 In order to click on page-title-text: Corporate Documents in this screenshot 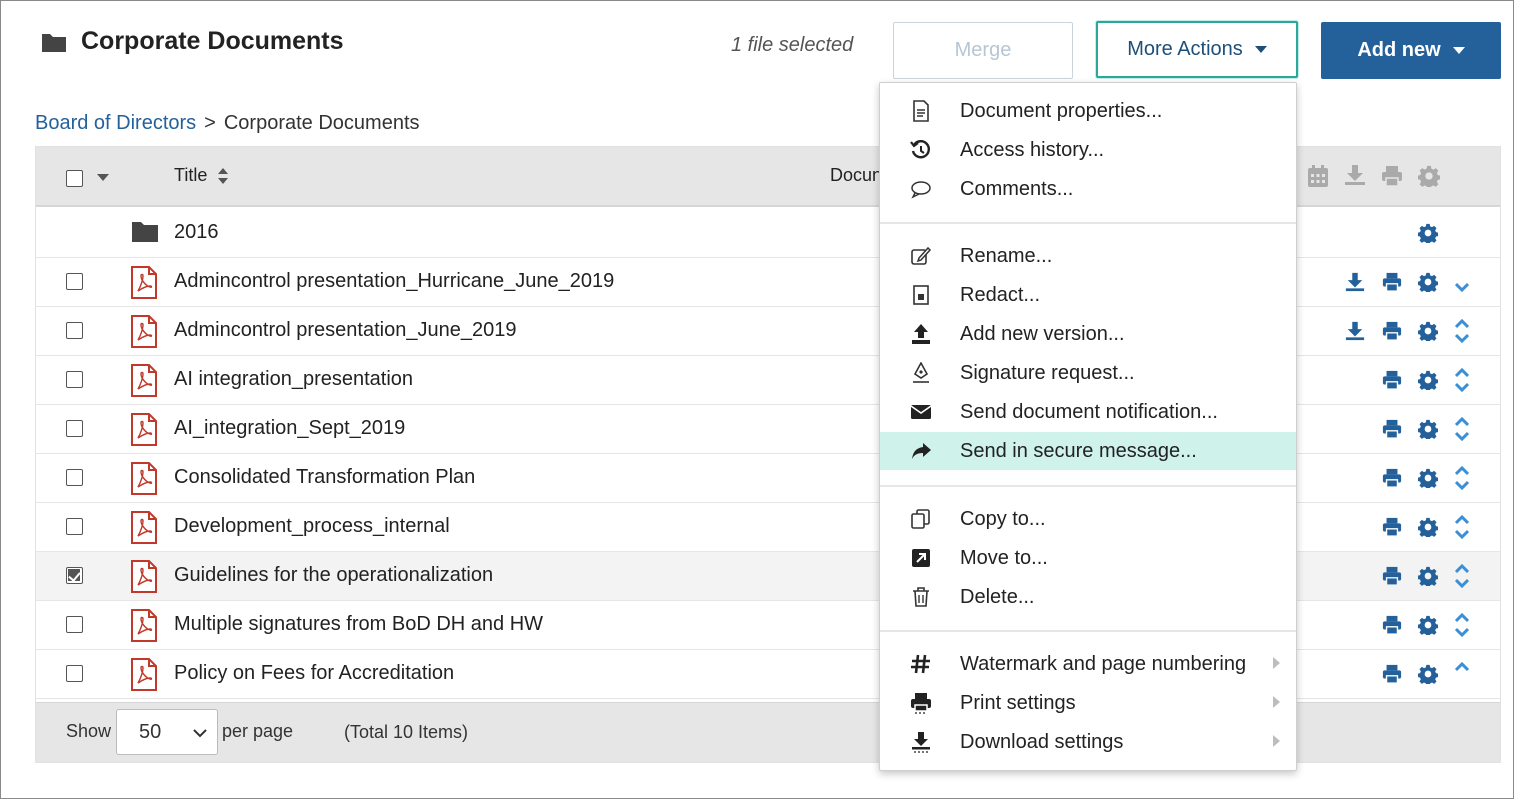, I will do `click(212, 41)`.